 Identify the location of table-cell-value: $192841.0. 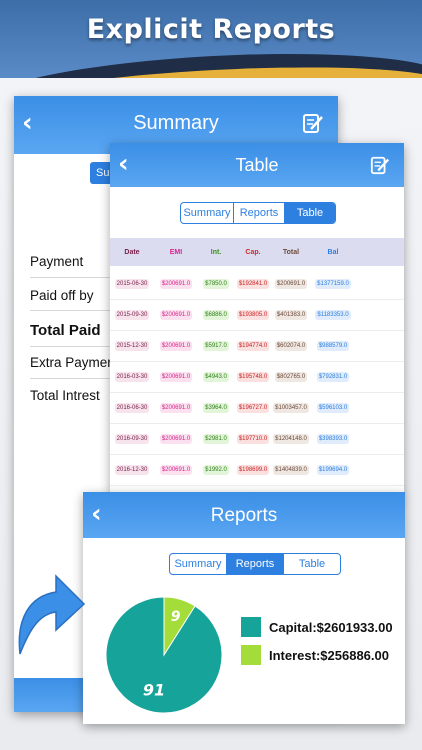
(253, 283).